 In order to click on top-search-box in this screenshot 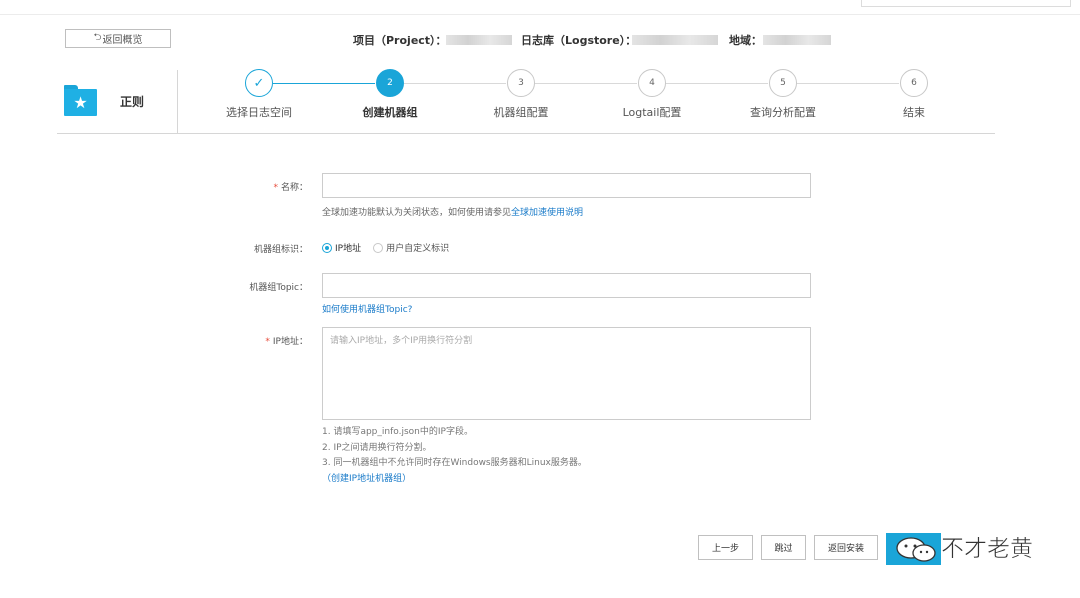, I will do `click(966, 3)`.